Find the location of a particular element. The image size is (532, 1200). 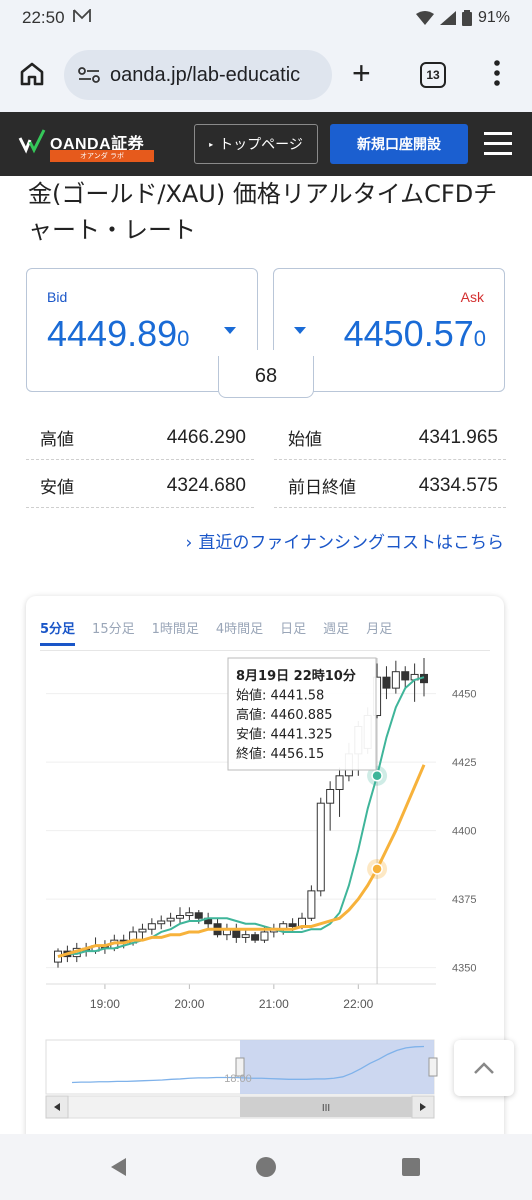

url-bar: oanda.jp/lab-educatic is located at coordinates (198, 75).